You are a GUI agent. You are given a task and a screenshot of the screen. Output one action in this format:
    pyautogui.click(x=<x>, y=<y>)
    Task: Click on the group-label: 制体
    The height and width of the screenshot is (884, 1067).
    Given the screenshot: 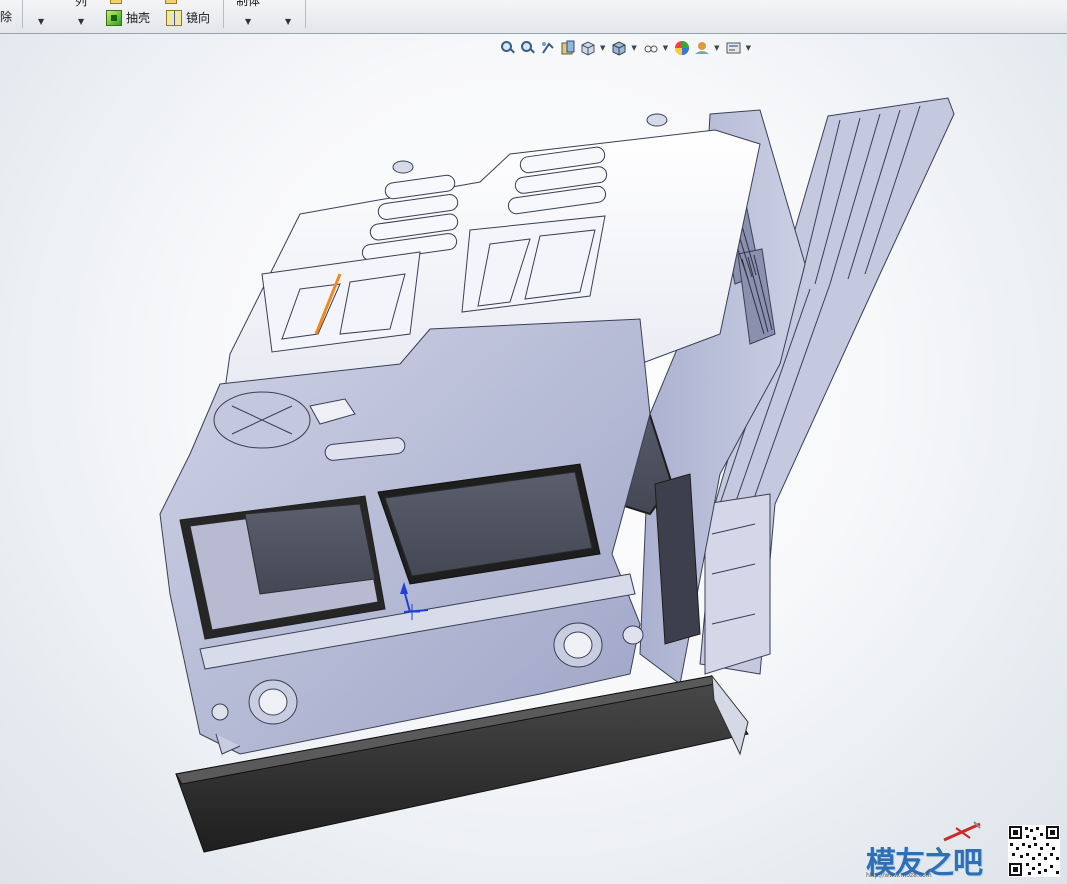 What is the action you would take?
    pyautogui.click(x=248, y=4)
    